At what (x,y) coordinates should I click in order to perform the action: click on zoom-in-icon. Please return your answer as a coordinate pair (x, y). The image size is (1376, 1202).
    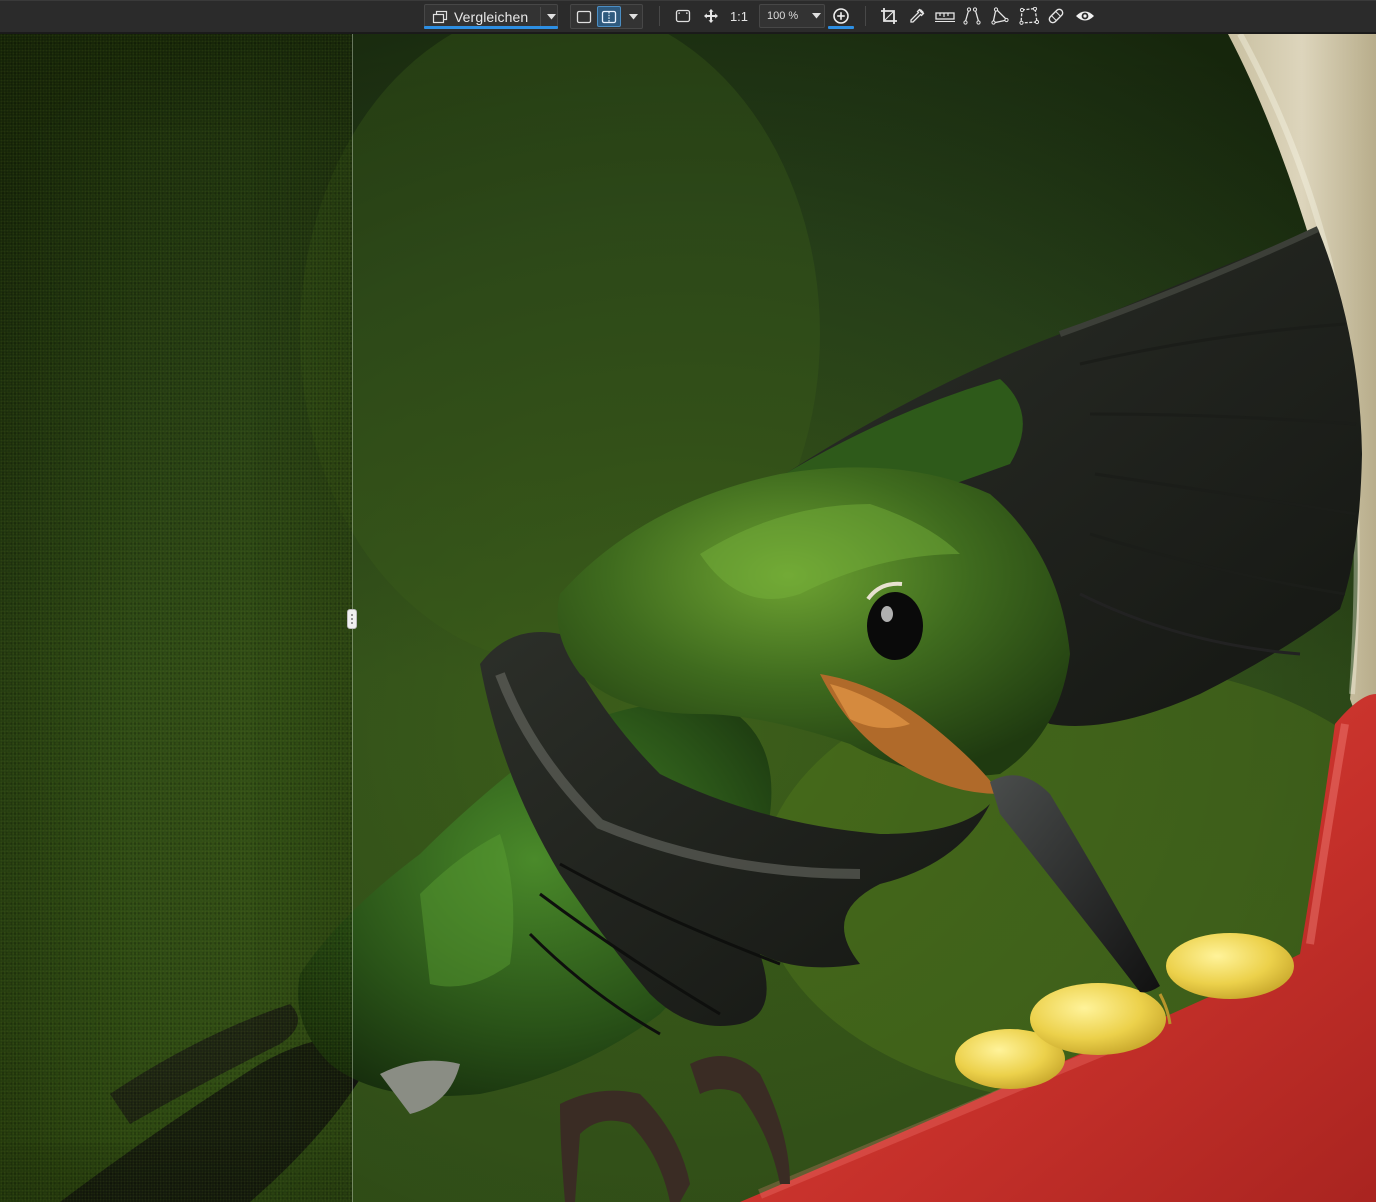
    Looking at the image, I should click on (841, 16).